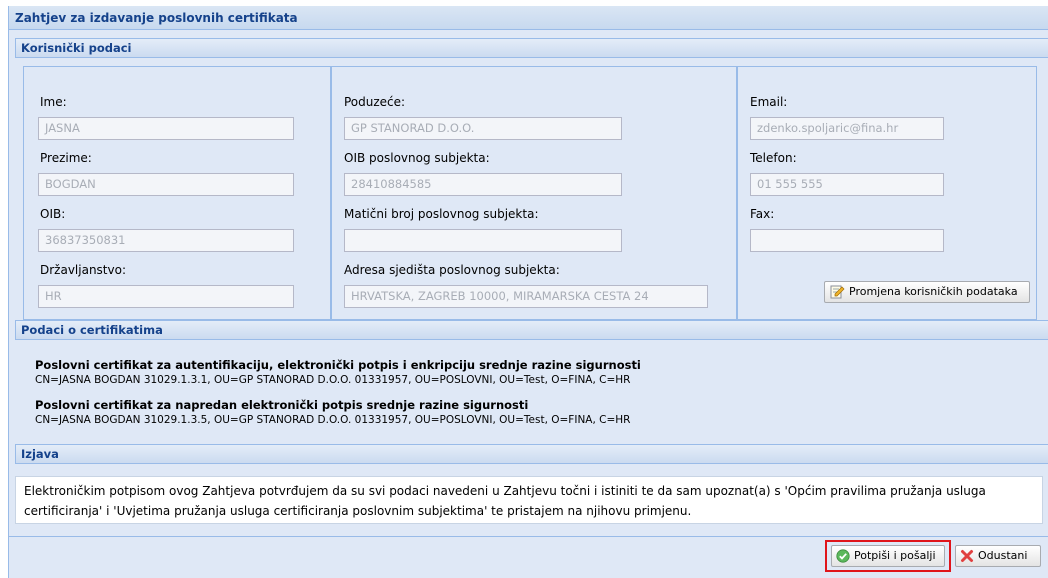 Image resolution: width=1048 pixels, height=578 pixels. I want to click on close-icon, so click(967, 556).